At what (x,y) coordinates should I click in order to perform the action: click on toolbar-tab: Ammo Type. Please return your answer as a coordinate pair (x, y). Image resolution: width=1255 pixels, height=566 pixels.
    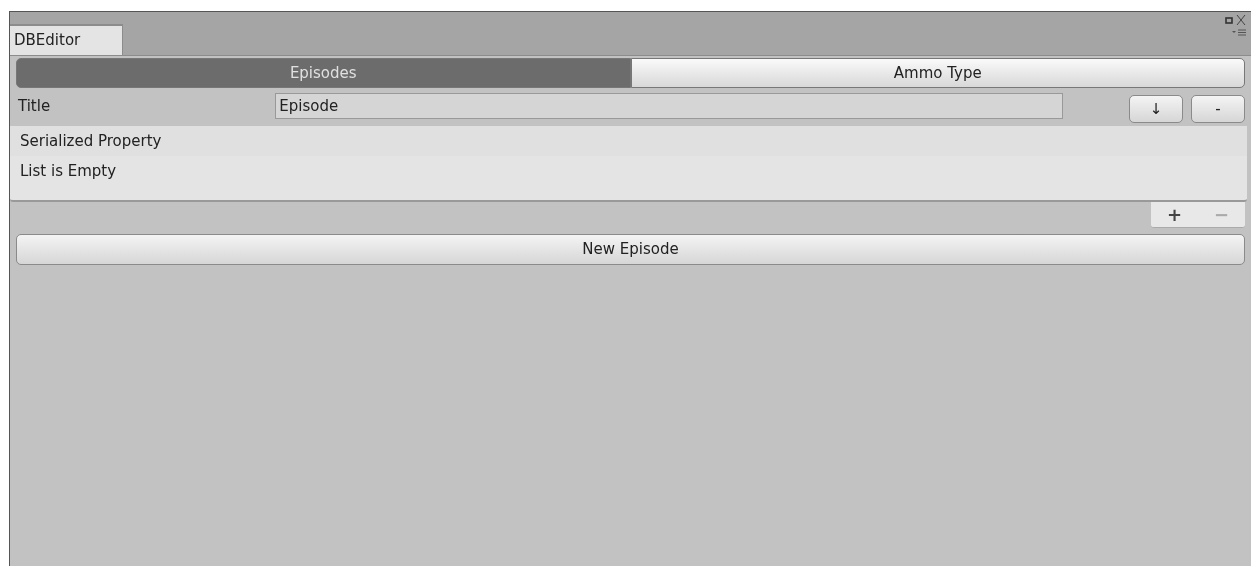
    Looking at the image, I should click on (937, 73).